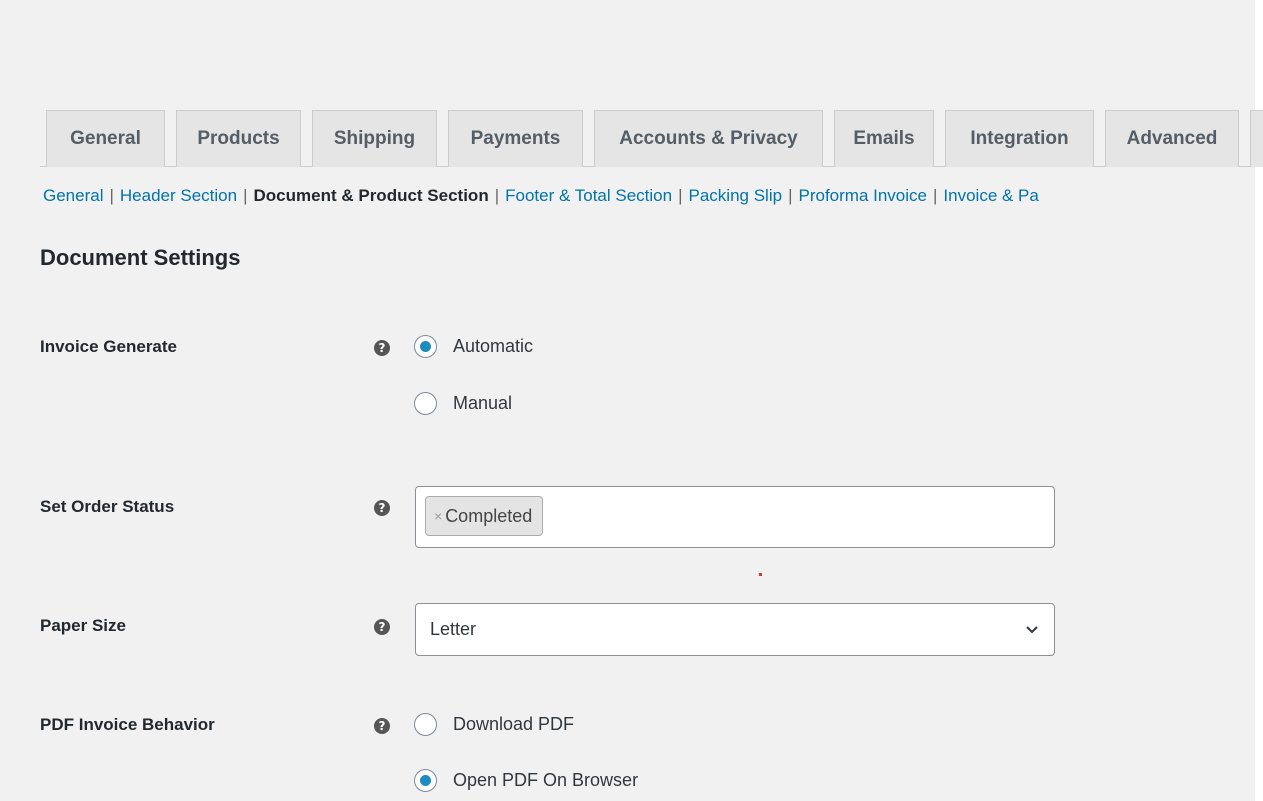 The width and height of the screenshot is (1263, 801). Describe the element at coordinates (238, 138) in the screenshot. I see `tab-products: Products` at that location.